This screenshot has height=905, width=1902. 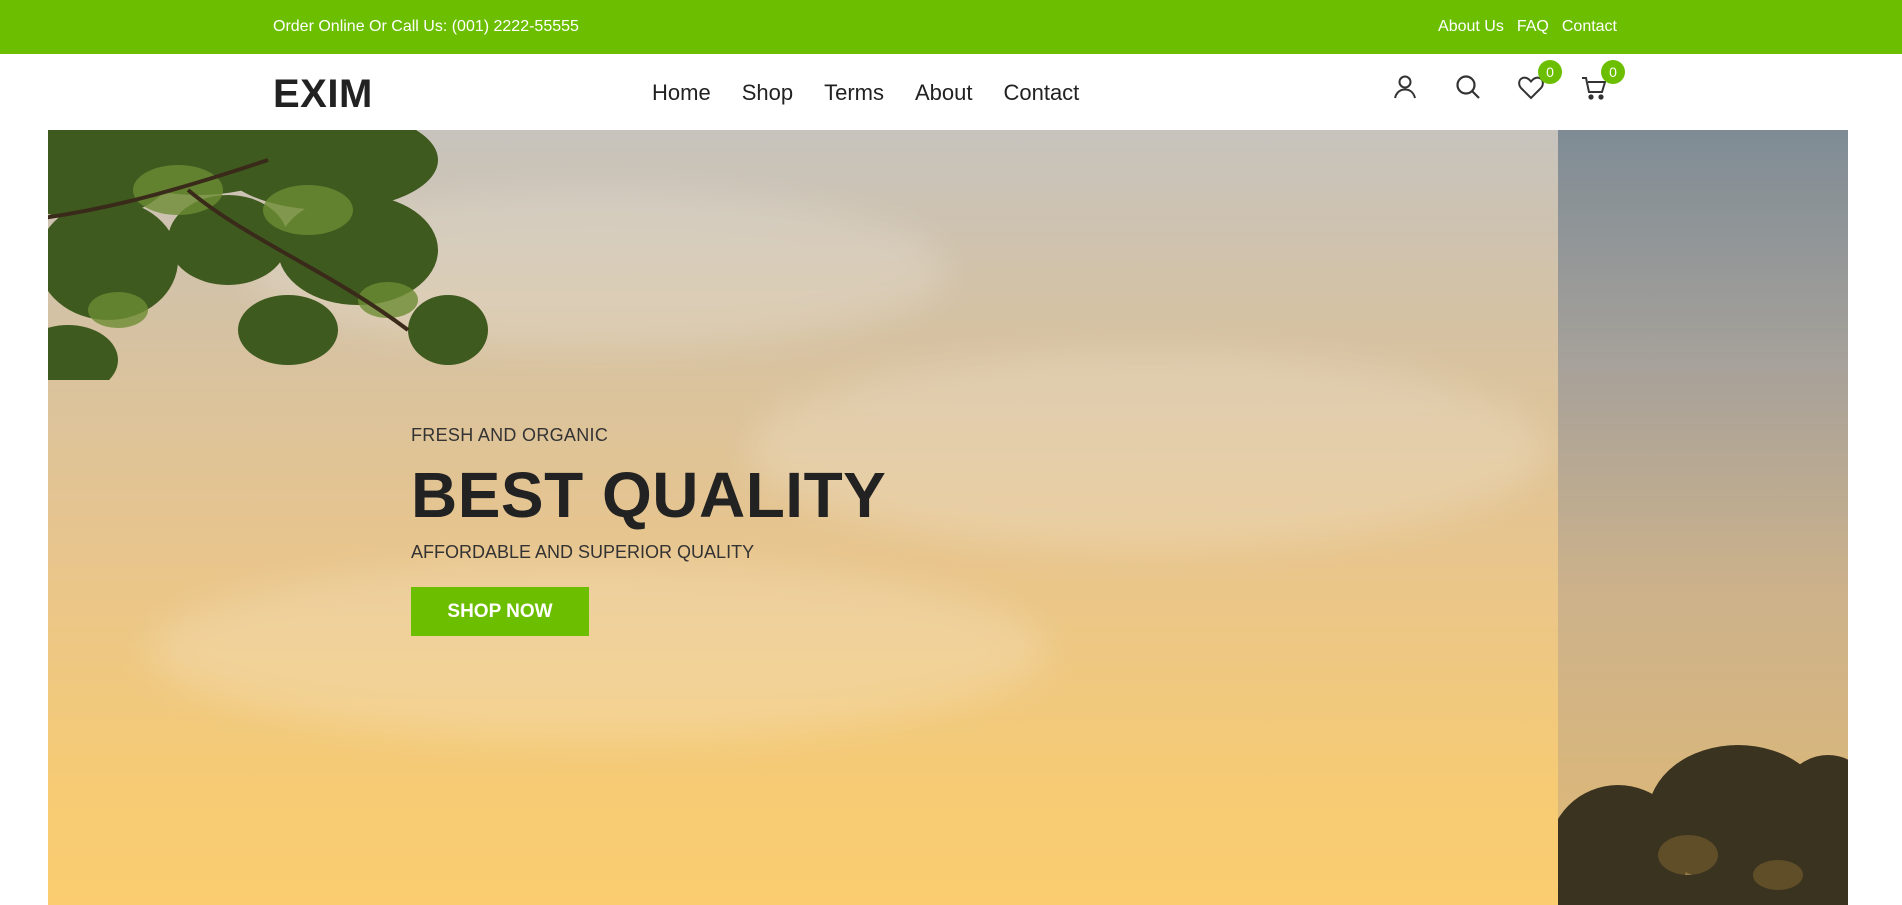 I want to click on top-link-contact: Contact, so click(x=1589, y=27).